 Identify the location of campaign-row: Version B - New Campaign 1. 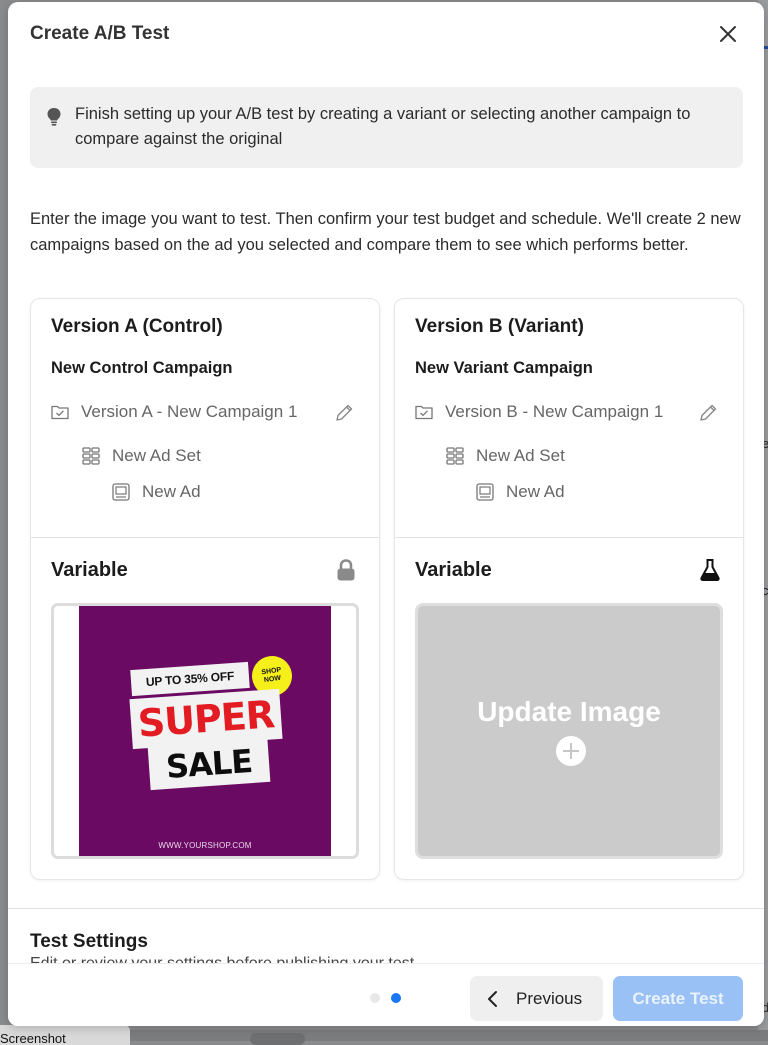
(538, 412).